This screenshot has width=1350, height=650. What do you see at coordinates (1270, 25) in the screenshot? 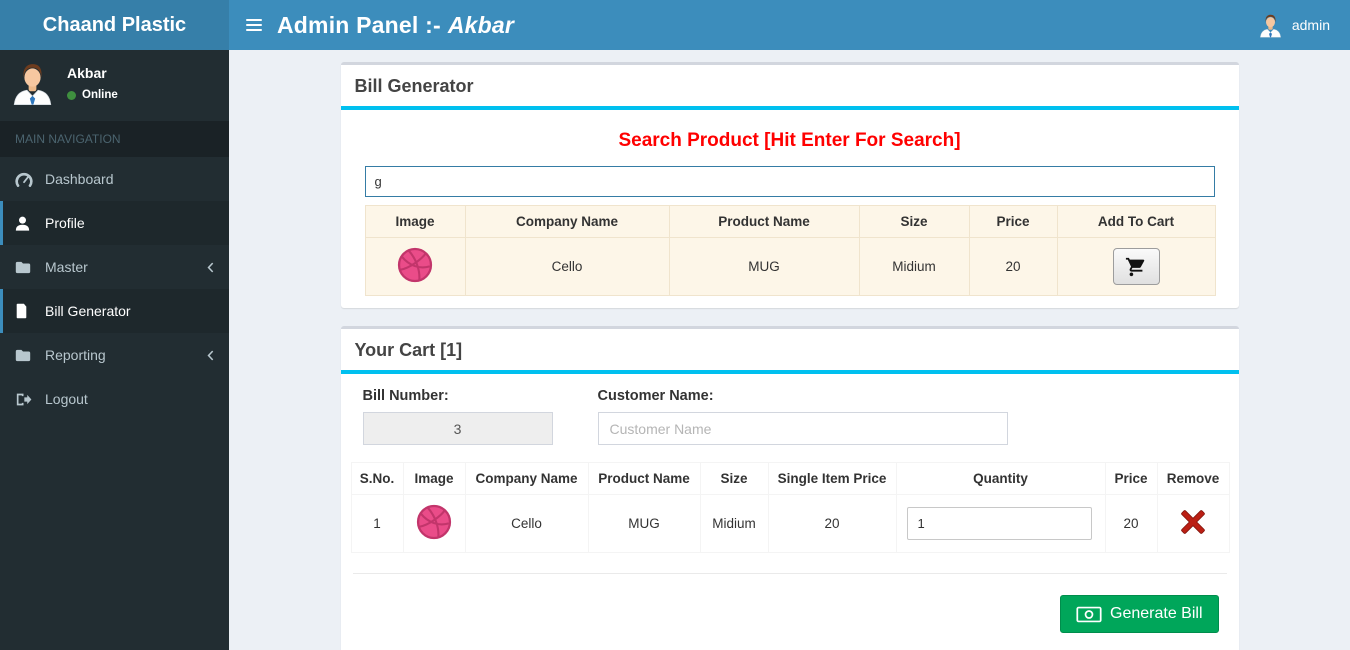
I see `navbar-avatar-icon` at bounding box center [1270, 25].